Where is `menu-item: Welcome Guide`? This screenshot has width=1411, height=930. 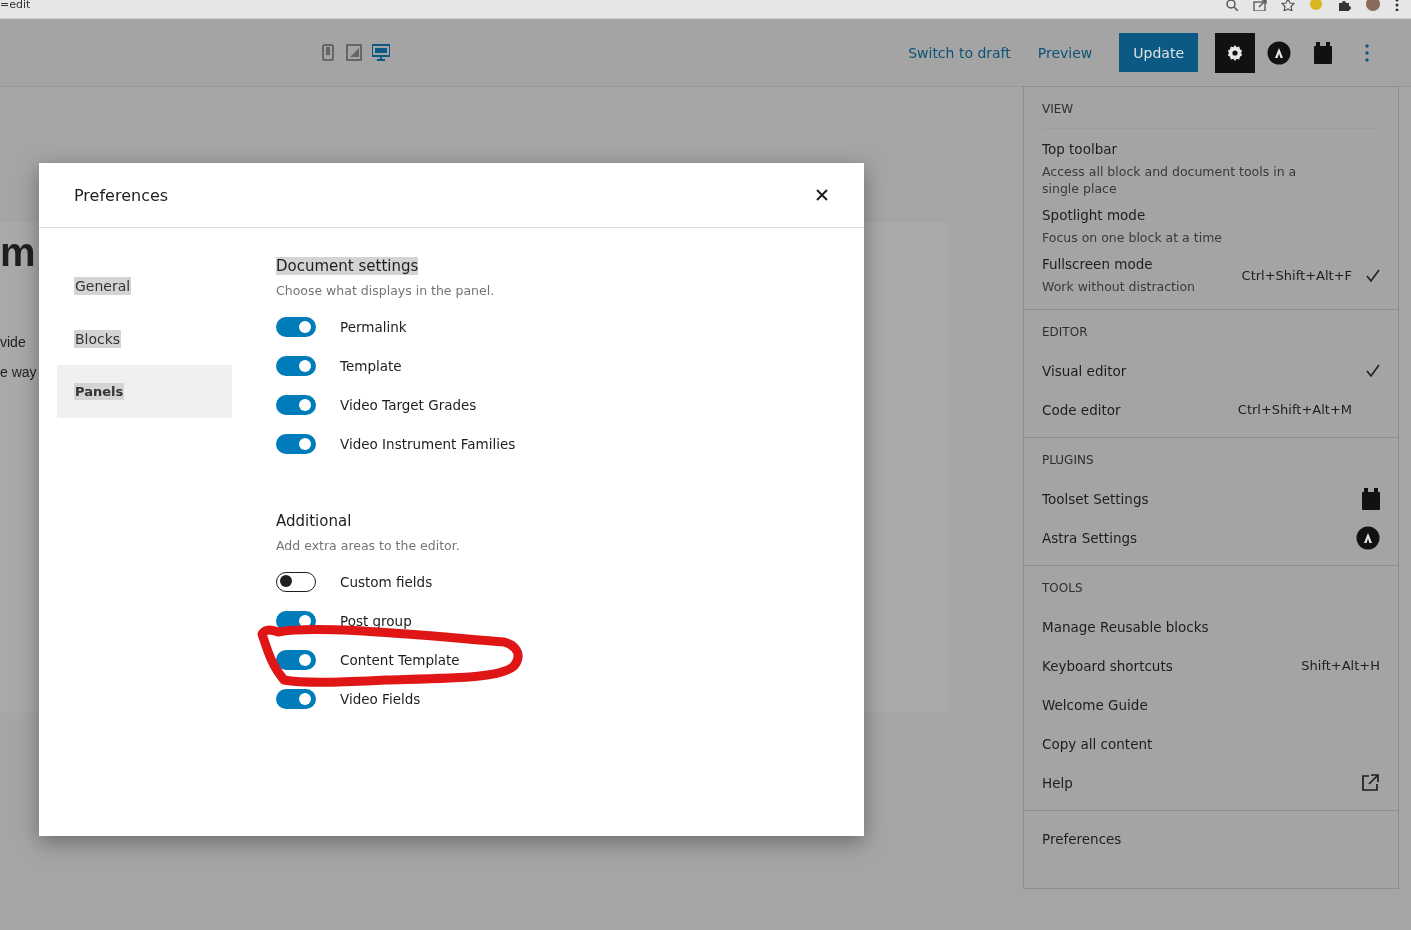 menu-item: Welcome Guide is located at coordinates (1211, 704).